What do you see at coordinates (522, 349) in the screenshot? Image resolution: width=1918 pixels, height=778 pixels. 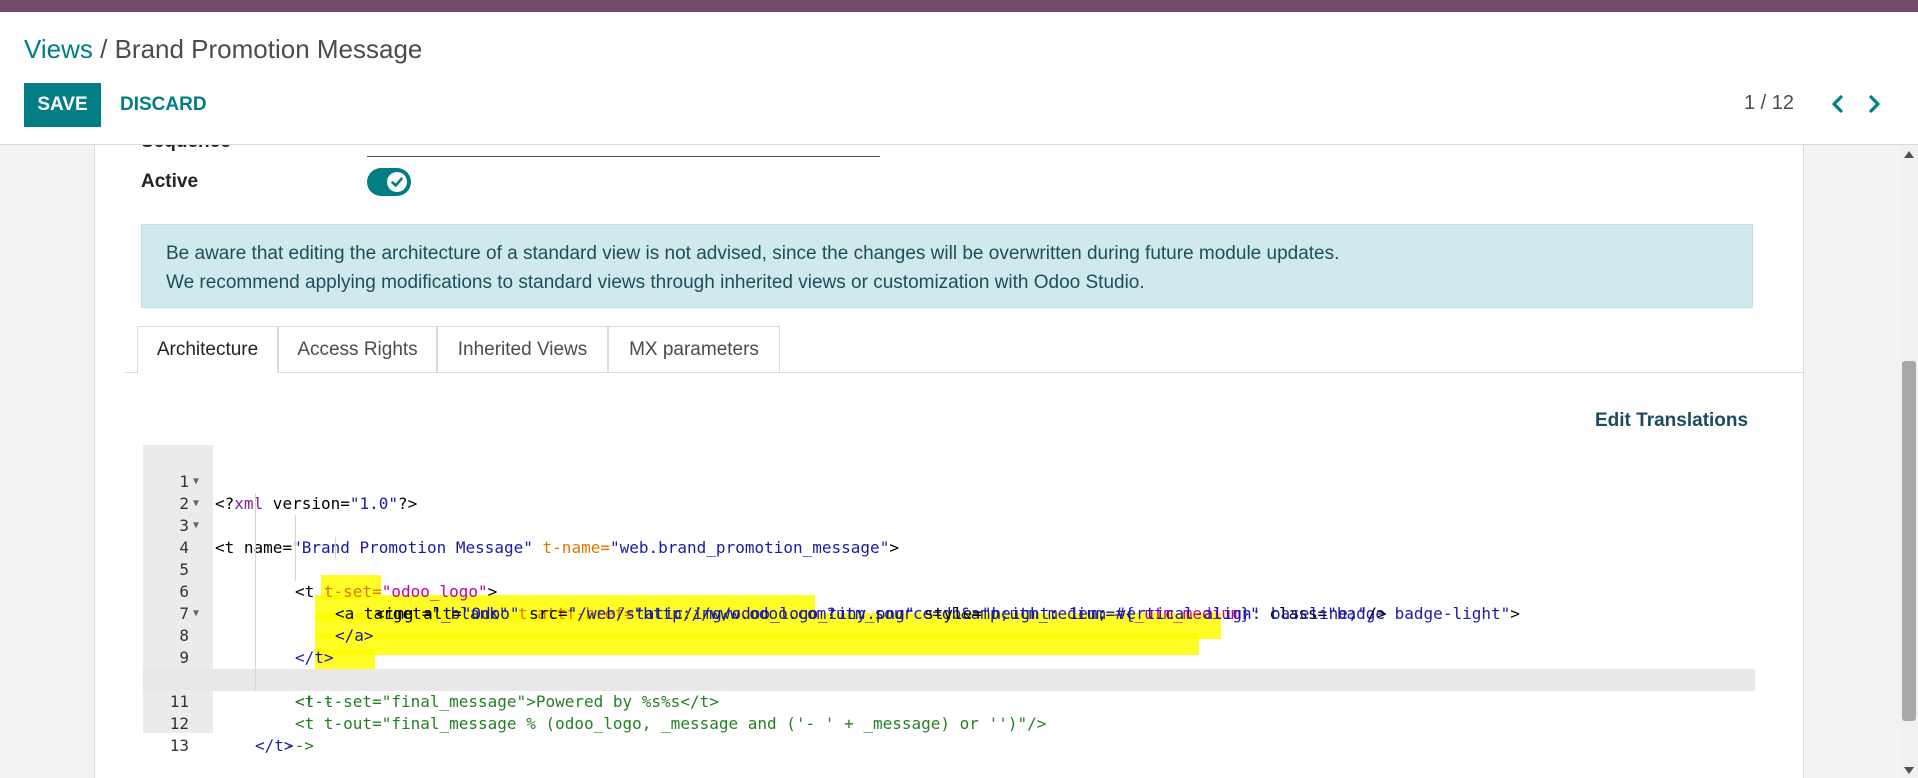 I see `tab-inherited-views: Inherited Views` at bounding box center [522, 349].